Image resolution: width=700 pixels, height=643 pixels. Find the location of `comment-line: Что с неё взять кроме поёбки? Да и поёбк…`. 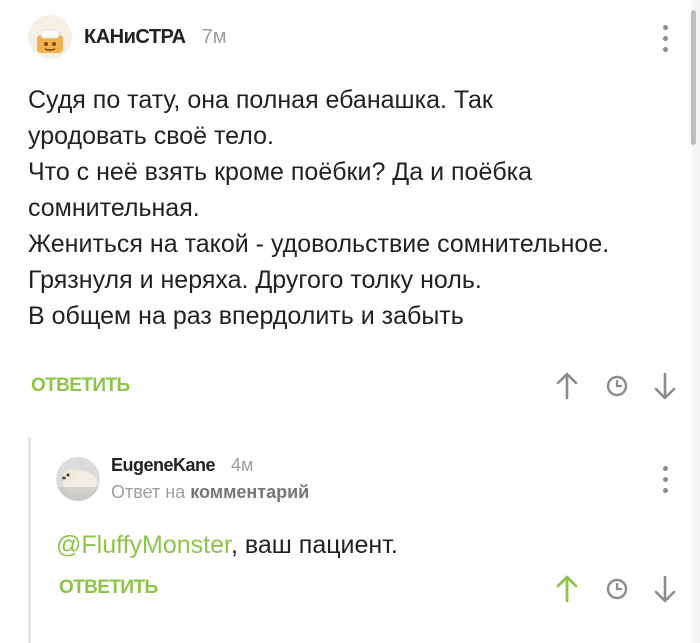

comment-line: Что с неё взять кроме поёбки? Да и поёбк… is located at coordinates (280, 172).